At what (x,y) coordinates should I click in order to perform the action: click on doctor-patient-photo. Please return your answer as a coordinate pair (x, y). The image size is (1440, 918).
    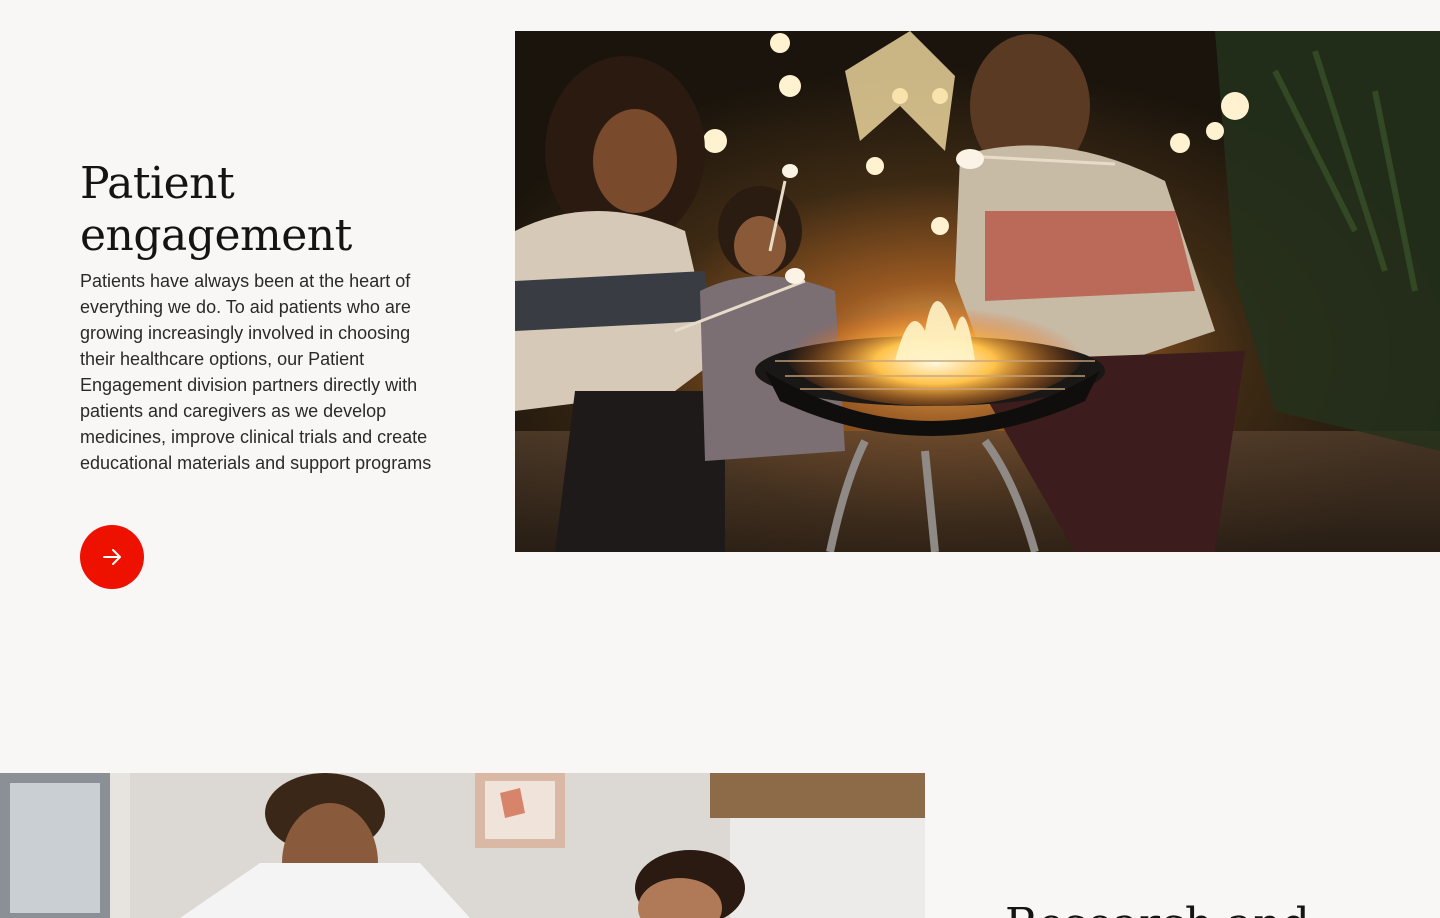
    Looking at the image, I should click on (462, 845).